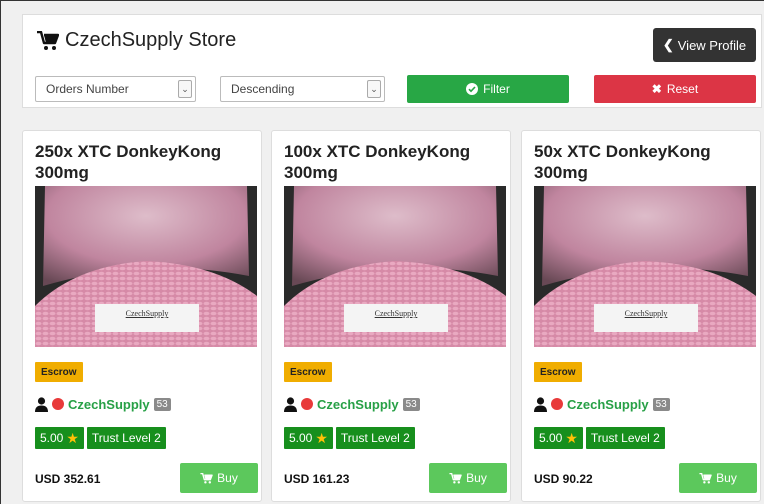 The image size is (764, 504). I want to click on sort-field-select: Orders Number ⌄, so click(115, 89).